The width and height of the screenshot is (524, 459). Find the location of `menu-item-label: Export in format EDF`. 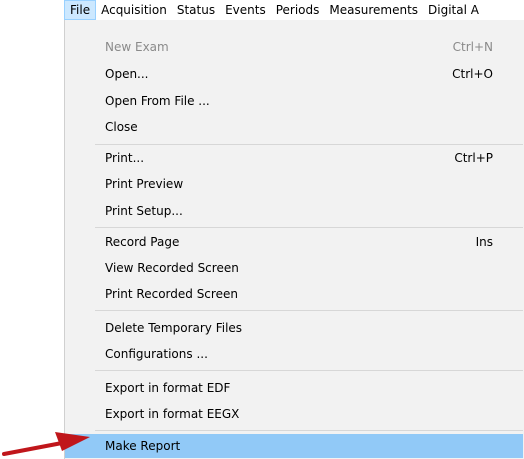

menu-item-label: Export in format EDF is located at coordinates (168, 388).